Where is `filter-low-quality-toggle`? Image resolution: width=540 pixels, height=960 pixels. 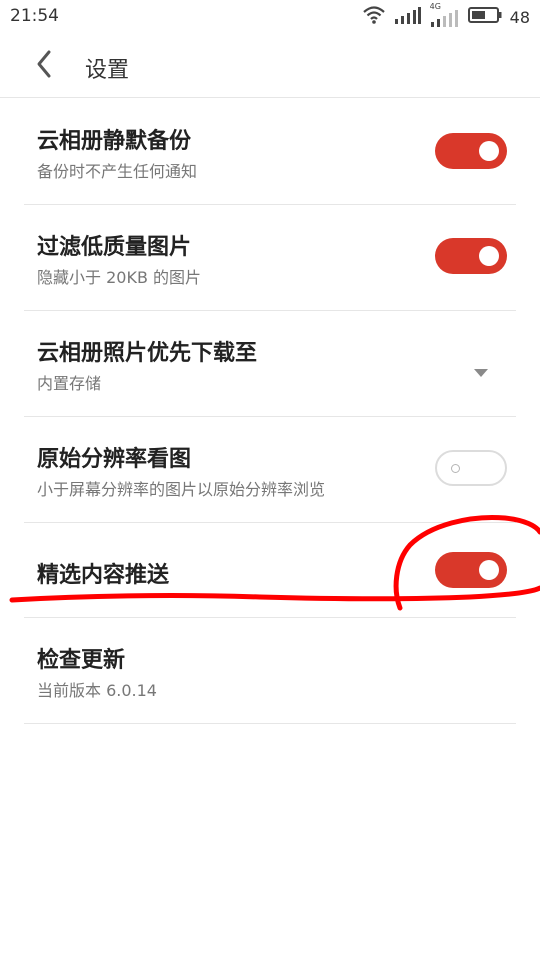
filter-low-quality-toggle is located at coordinates (471, 256).